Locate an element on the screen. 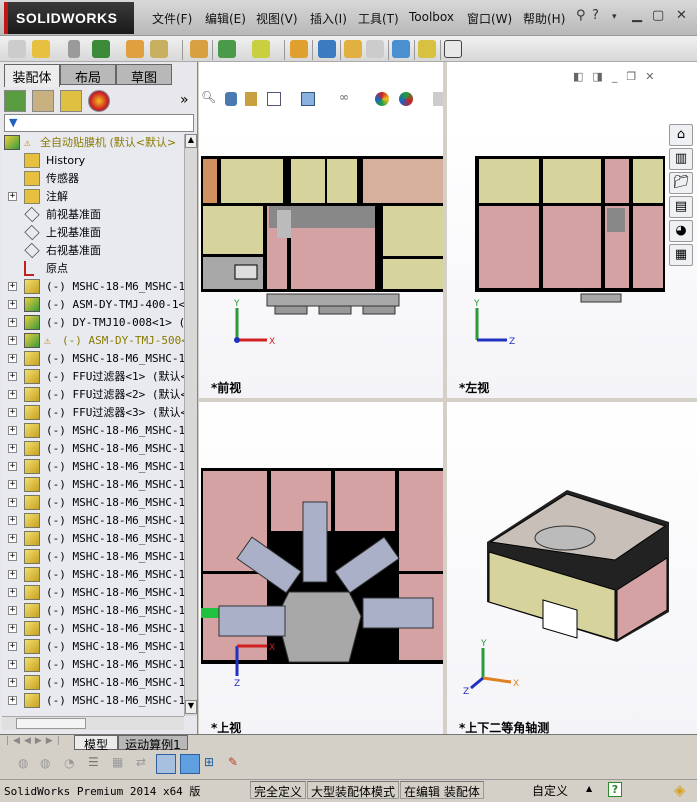  property-manager-tab-icon is located at coordinates (43, 101).